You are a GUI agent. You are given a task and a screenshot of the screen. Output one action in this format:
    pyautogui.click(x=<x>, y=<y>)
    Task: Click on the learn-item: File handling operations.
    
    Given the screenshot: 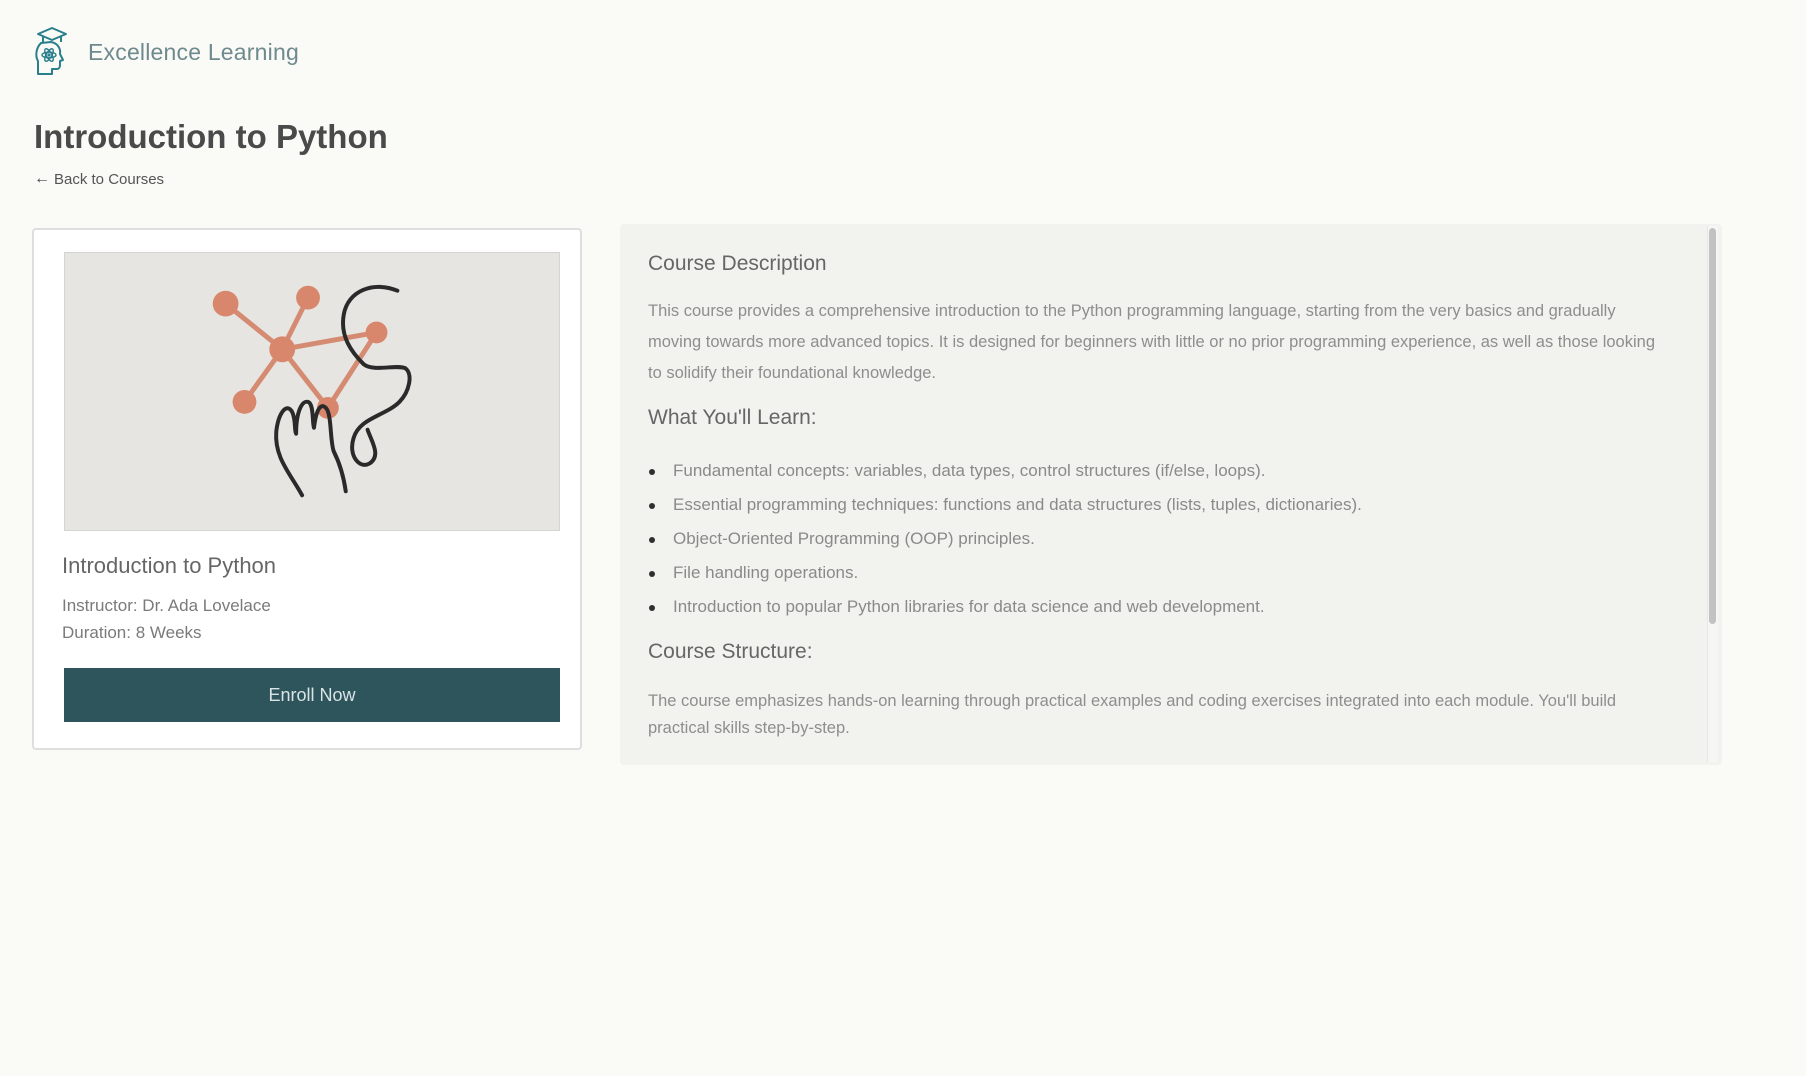 What is the action you would take?
    pyautogui.click(x=1005, y=573)
    